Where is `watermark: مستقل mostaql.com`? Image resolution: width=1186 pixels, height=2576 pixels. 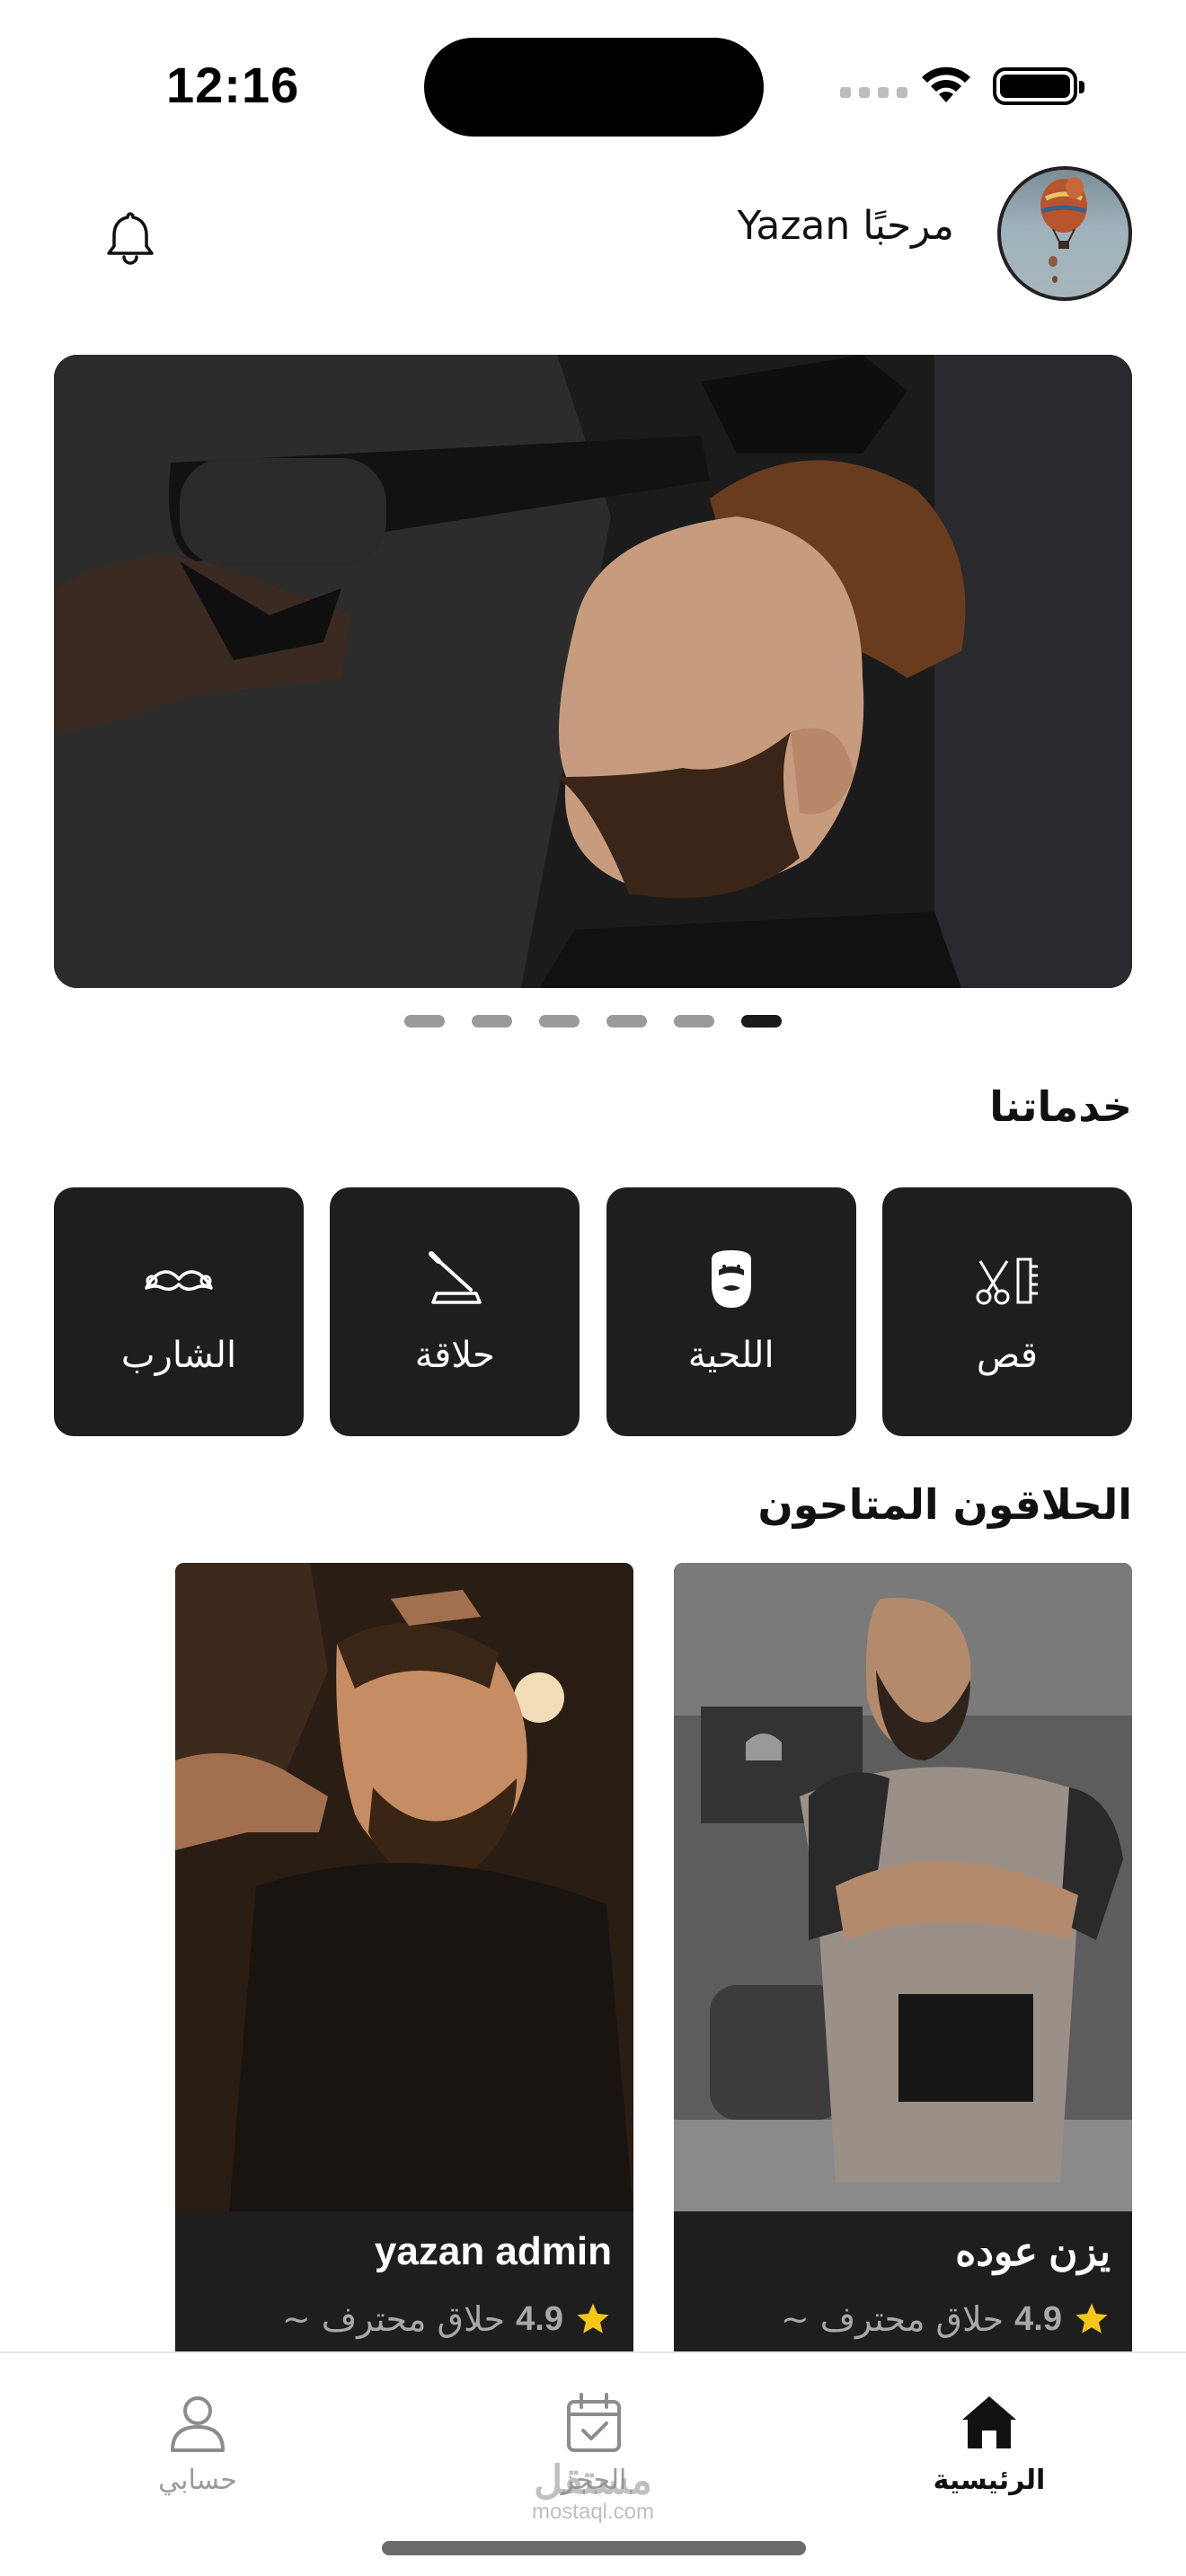 watermark: مستقل mostaql.com is located at coordinates (593, 2492).